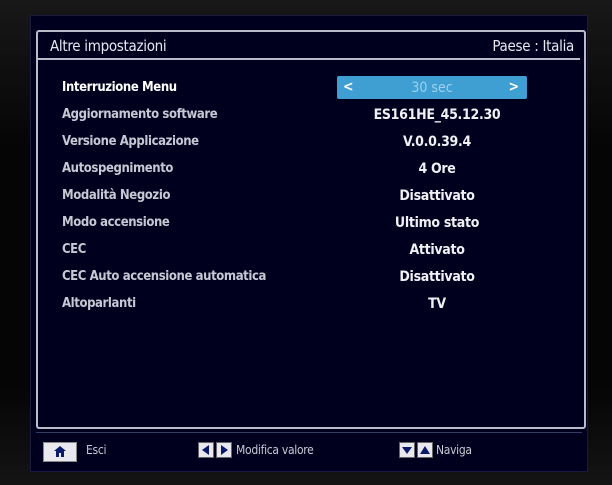 Image resolution: width=612 pixels, height=485 pixels. What do you see at coordinates (215, 450) in the screenshot?
I see `left-right-keys` at bounding box center [215, 450].